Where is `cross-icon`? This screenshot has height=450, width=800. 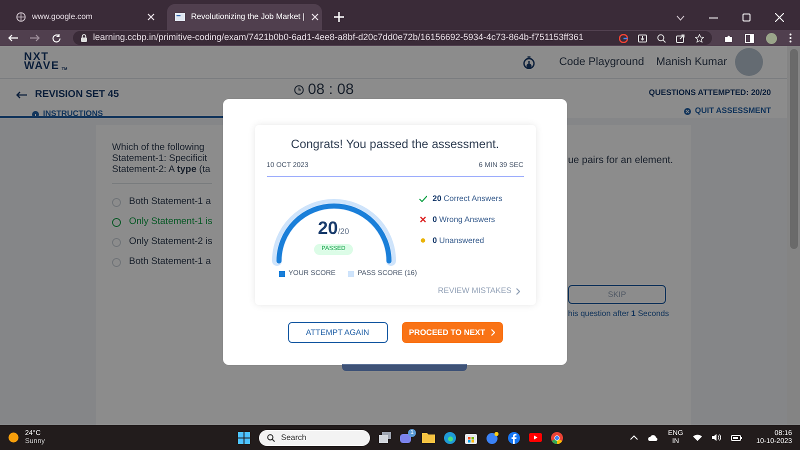
cross-icon is located at coordinates (422, 219).